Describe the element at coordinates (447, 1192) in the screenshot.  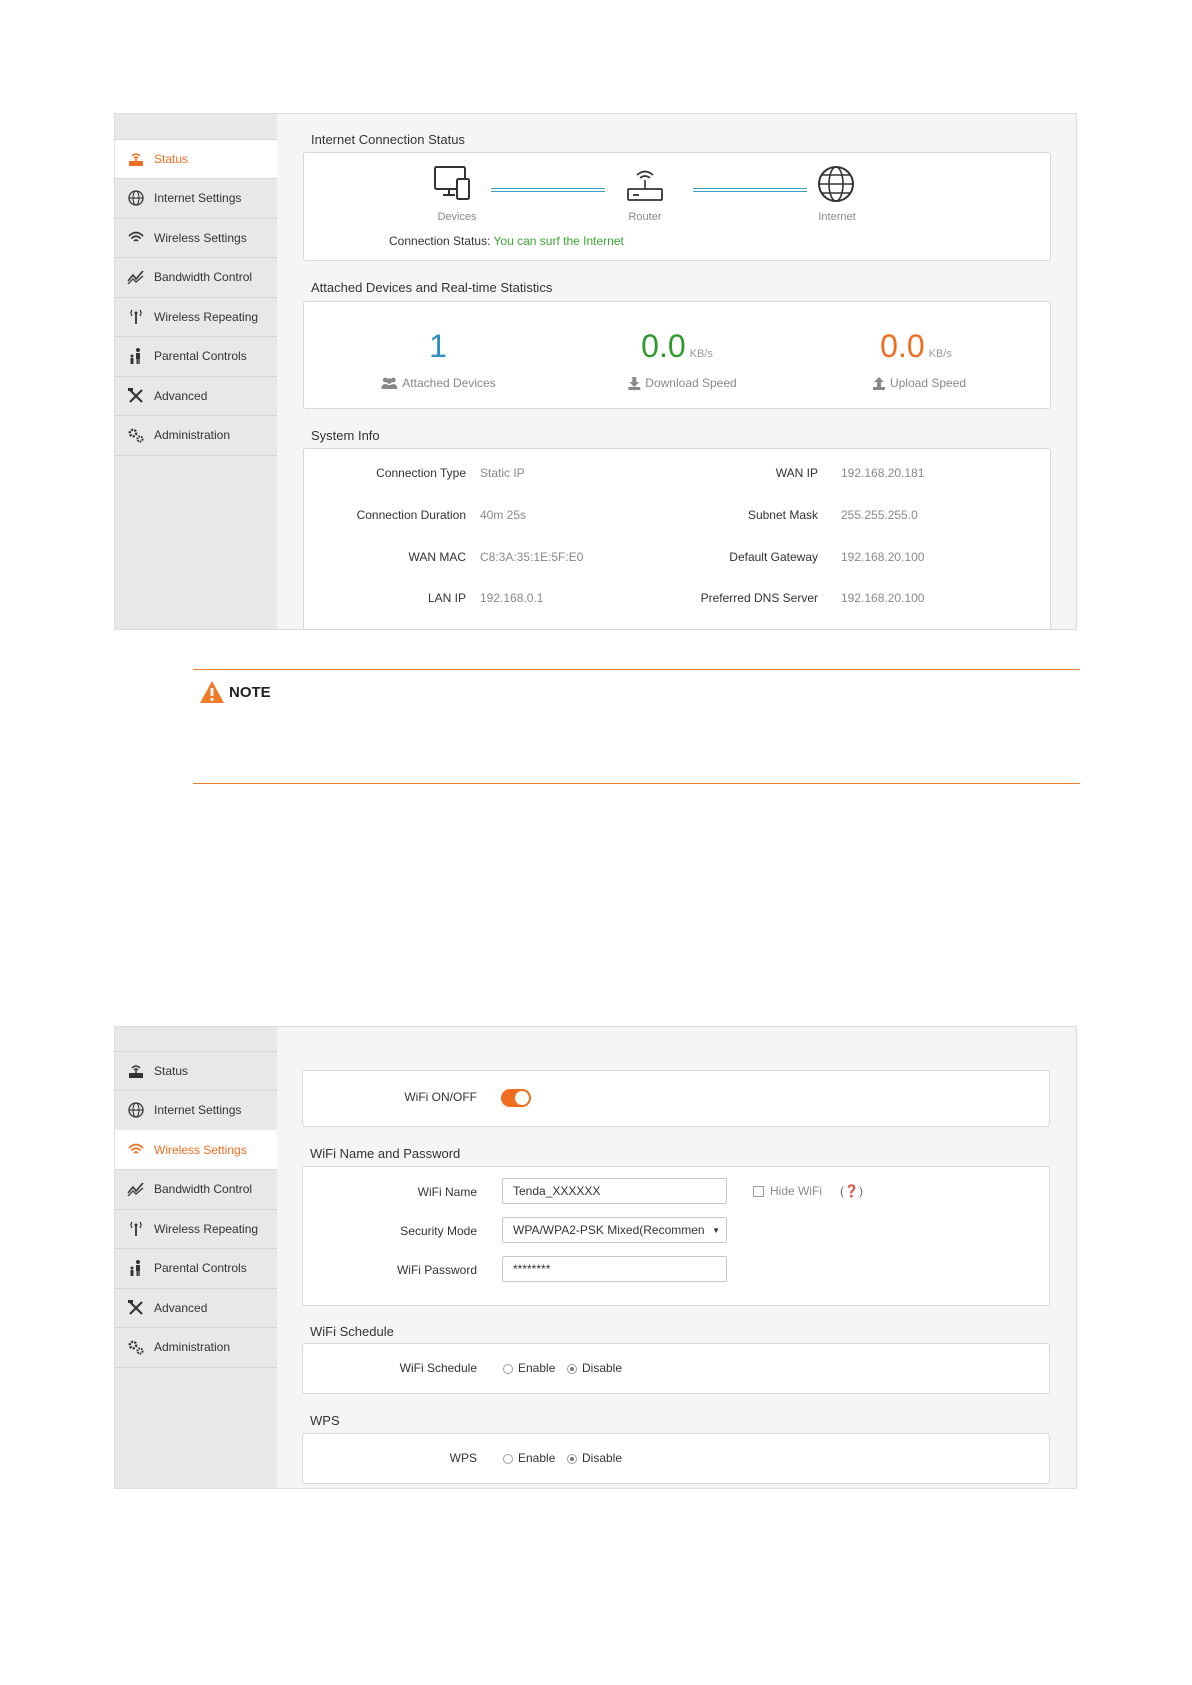
I see `wifi-name-label: WiFi Name` at that location.